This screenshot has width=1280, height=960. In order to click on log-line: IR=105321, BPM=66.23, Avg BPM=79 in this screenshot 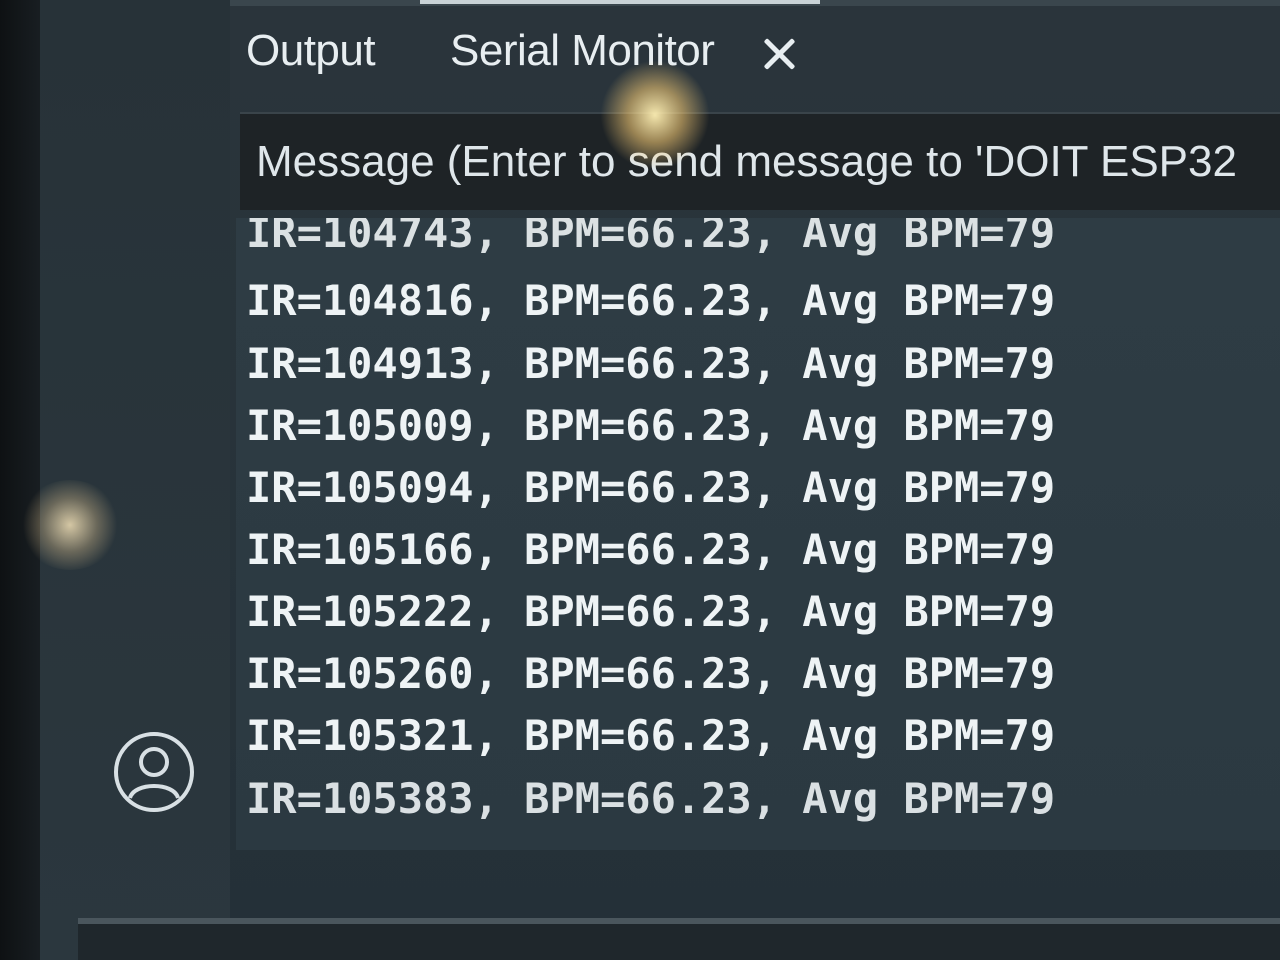, I will do `click(651, 735)`.